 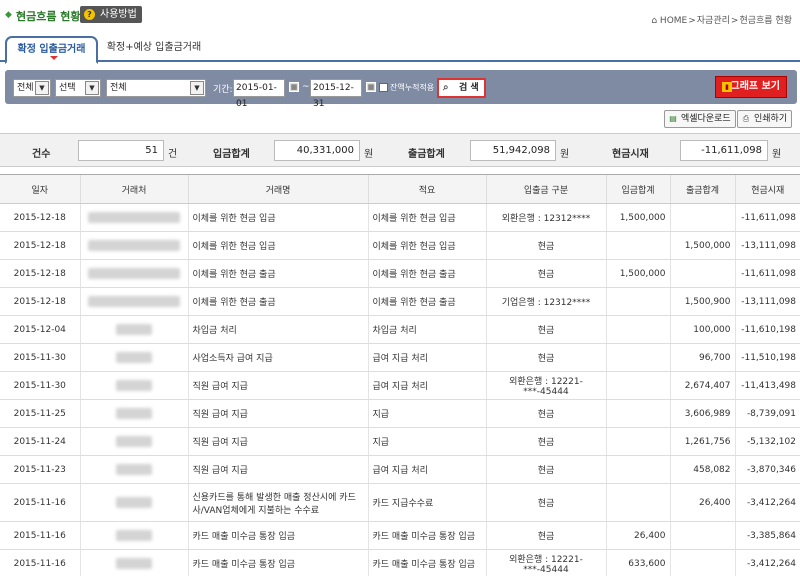 I want to click on cell-memo: 이체를 위한 현금 입금, so click(x=426, y=217).